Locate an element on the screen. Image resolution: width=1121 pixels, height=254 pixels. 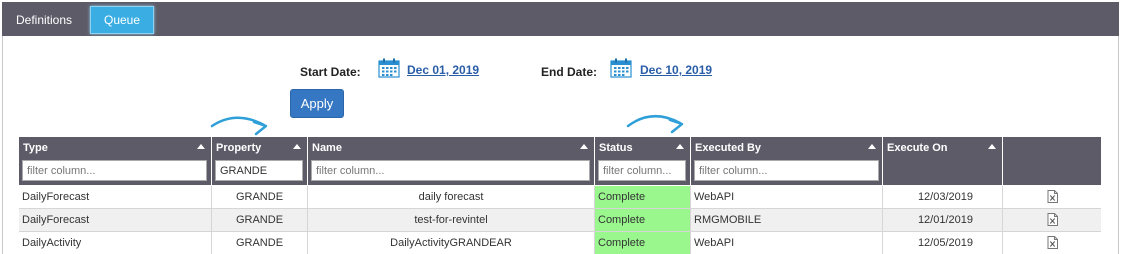
cell-execute-on: 12/03/2019 is located at coordinates (943, 197).